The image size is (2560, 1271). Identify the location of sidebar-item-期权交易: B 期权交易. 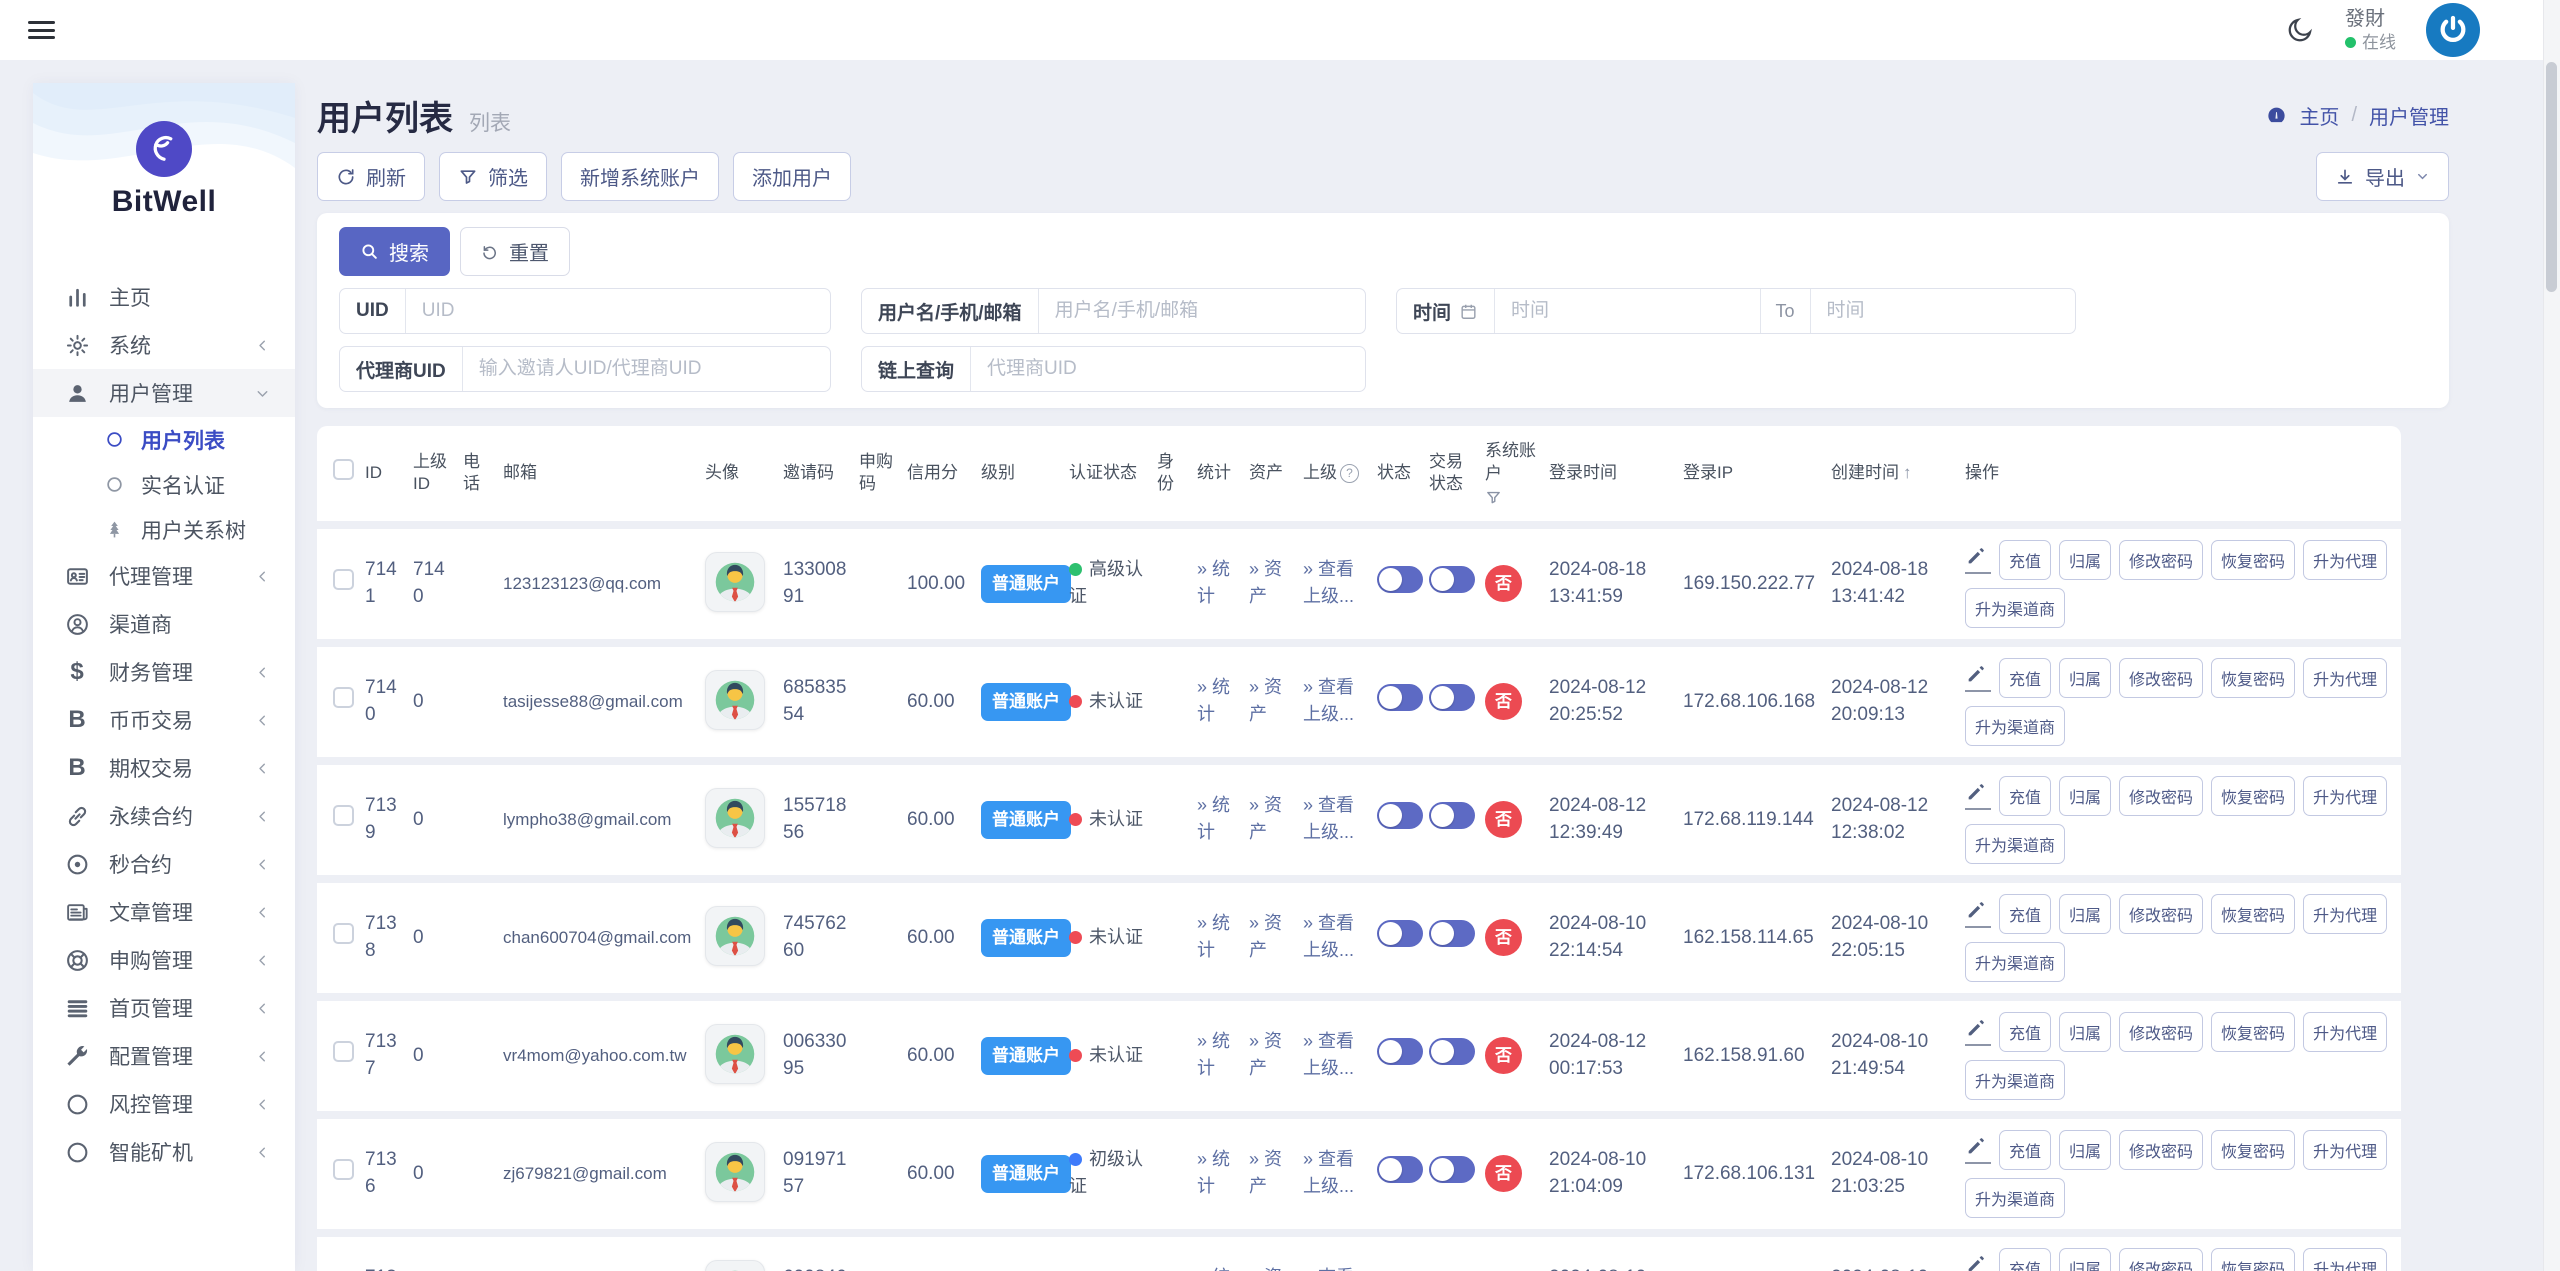
(164, 768).